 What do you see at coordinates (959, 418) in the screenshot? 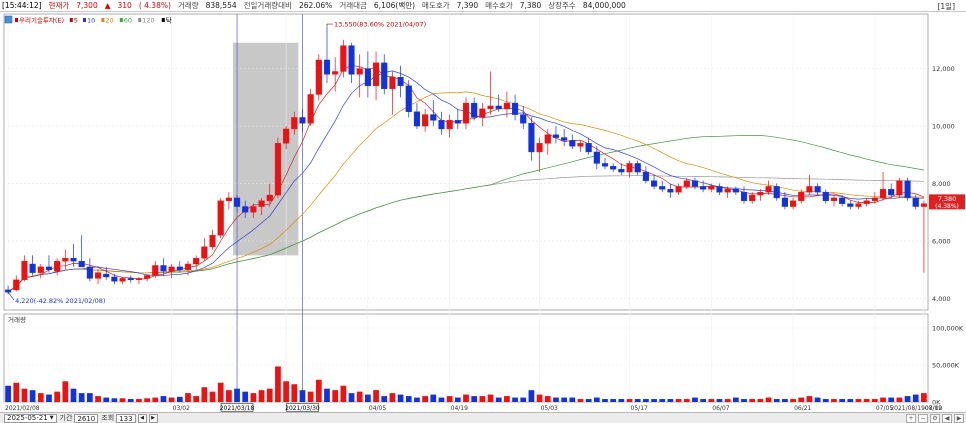
I see `scroll-right-icon: ▶` at bounding box center [959, 418].